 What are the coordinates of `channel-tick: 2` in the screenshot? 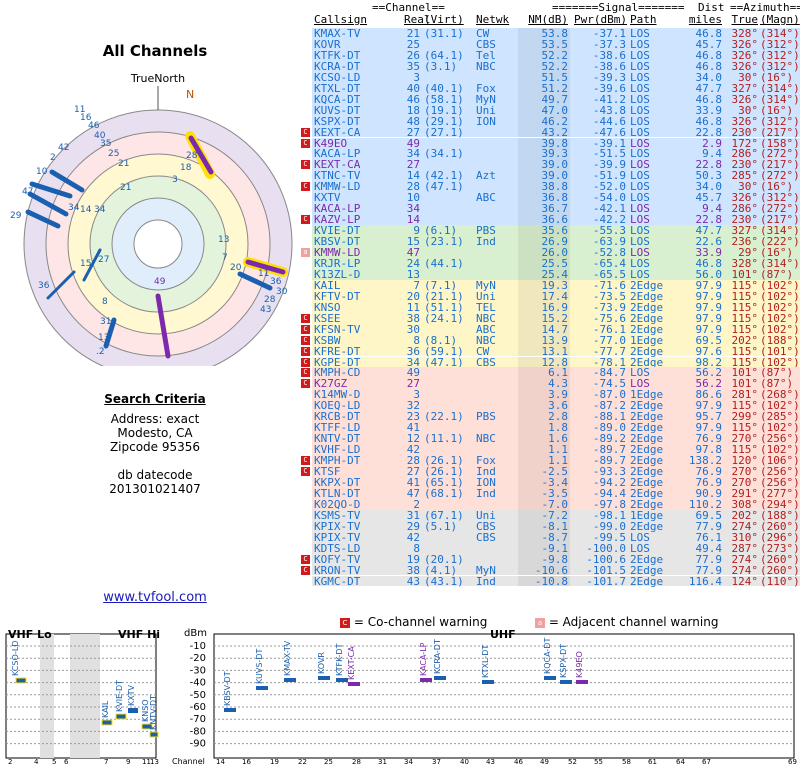 It's located at (10, 762).